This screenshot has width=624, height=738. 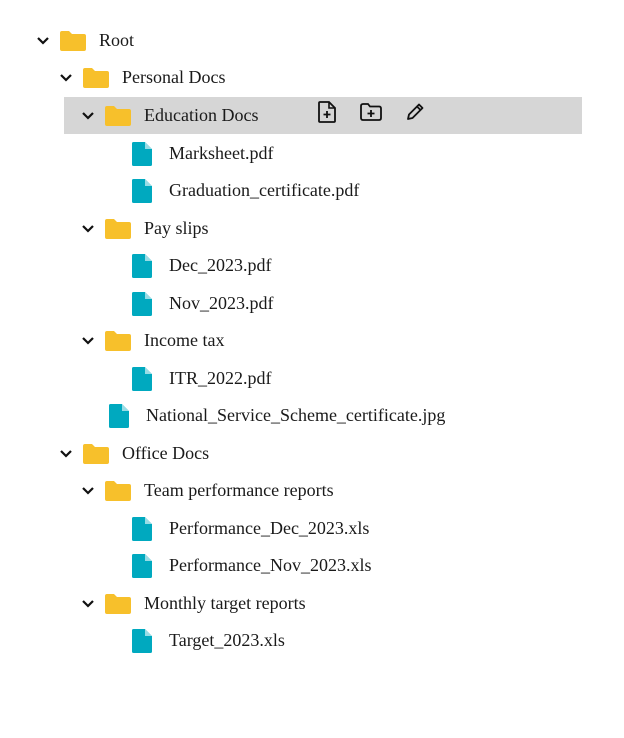 I want to click on tree-node-pay-slips: Pay slips, so click(x=145, y=228).